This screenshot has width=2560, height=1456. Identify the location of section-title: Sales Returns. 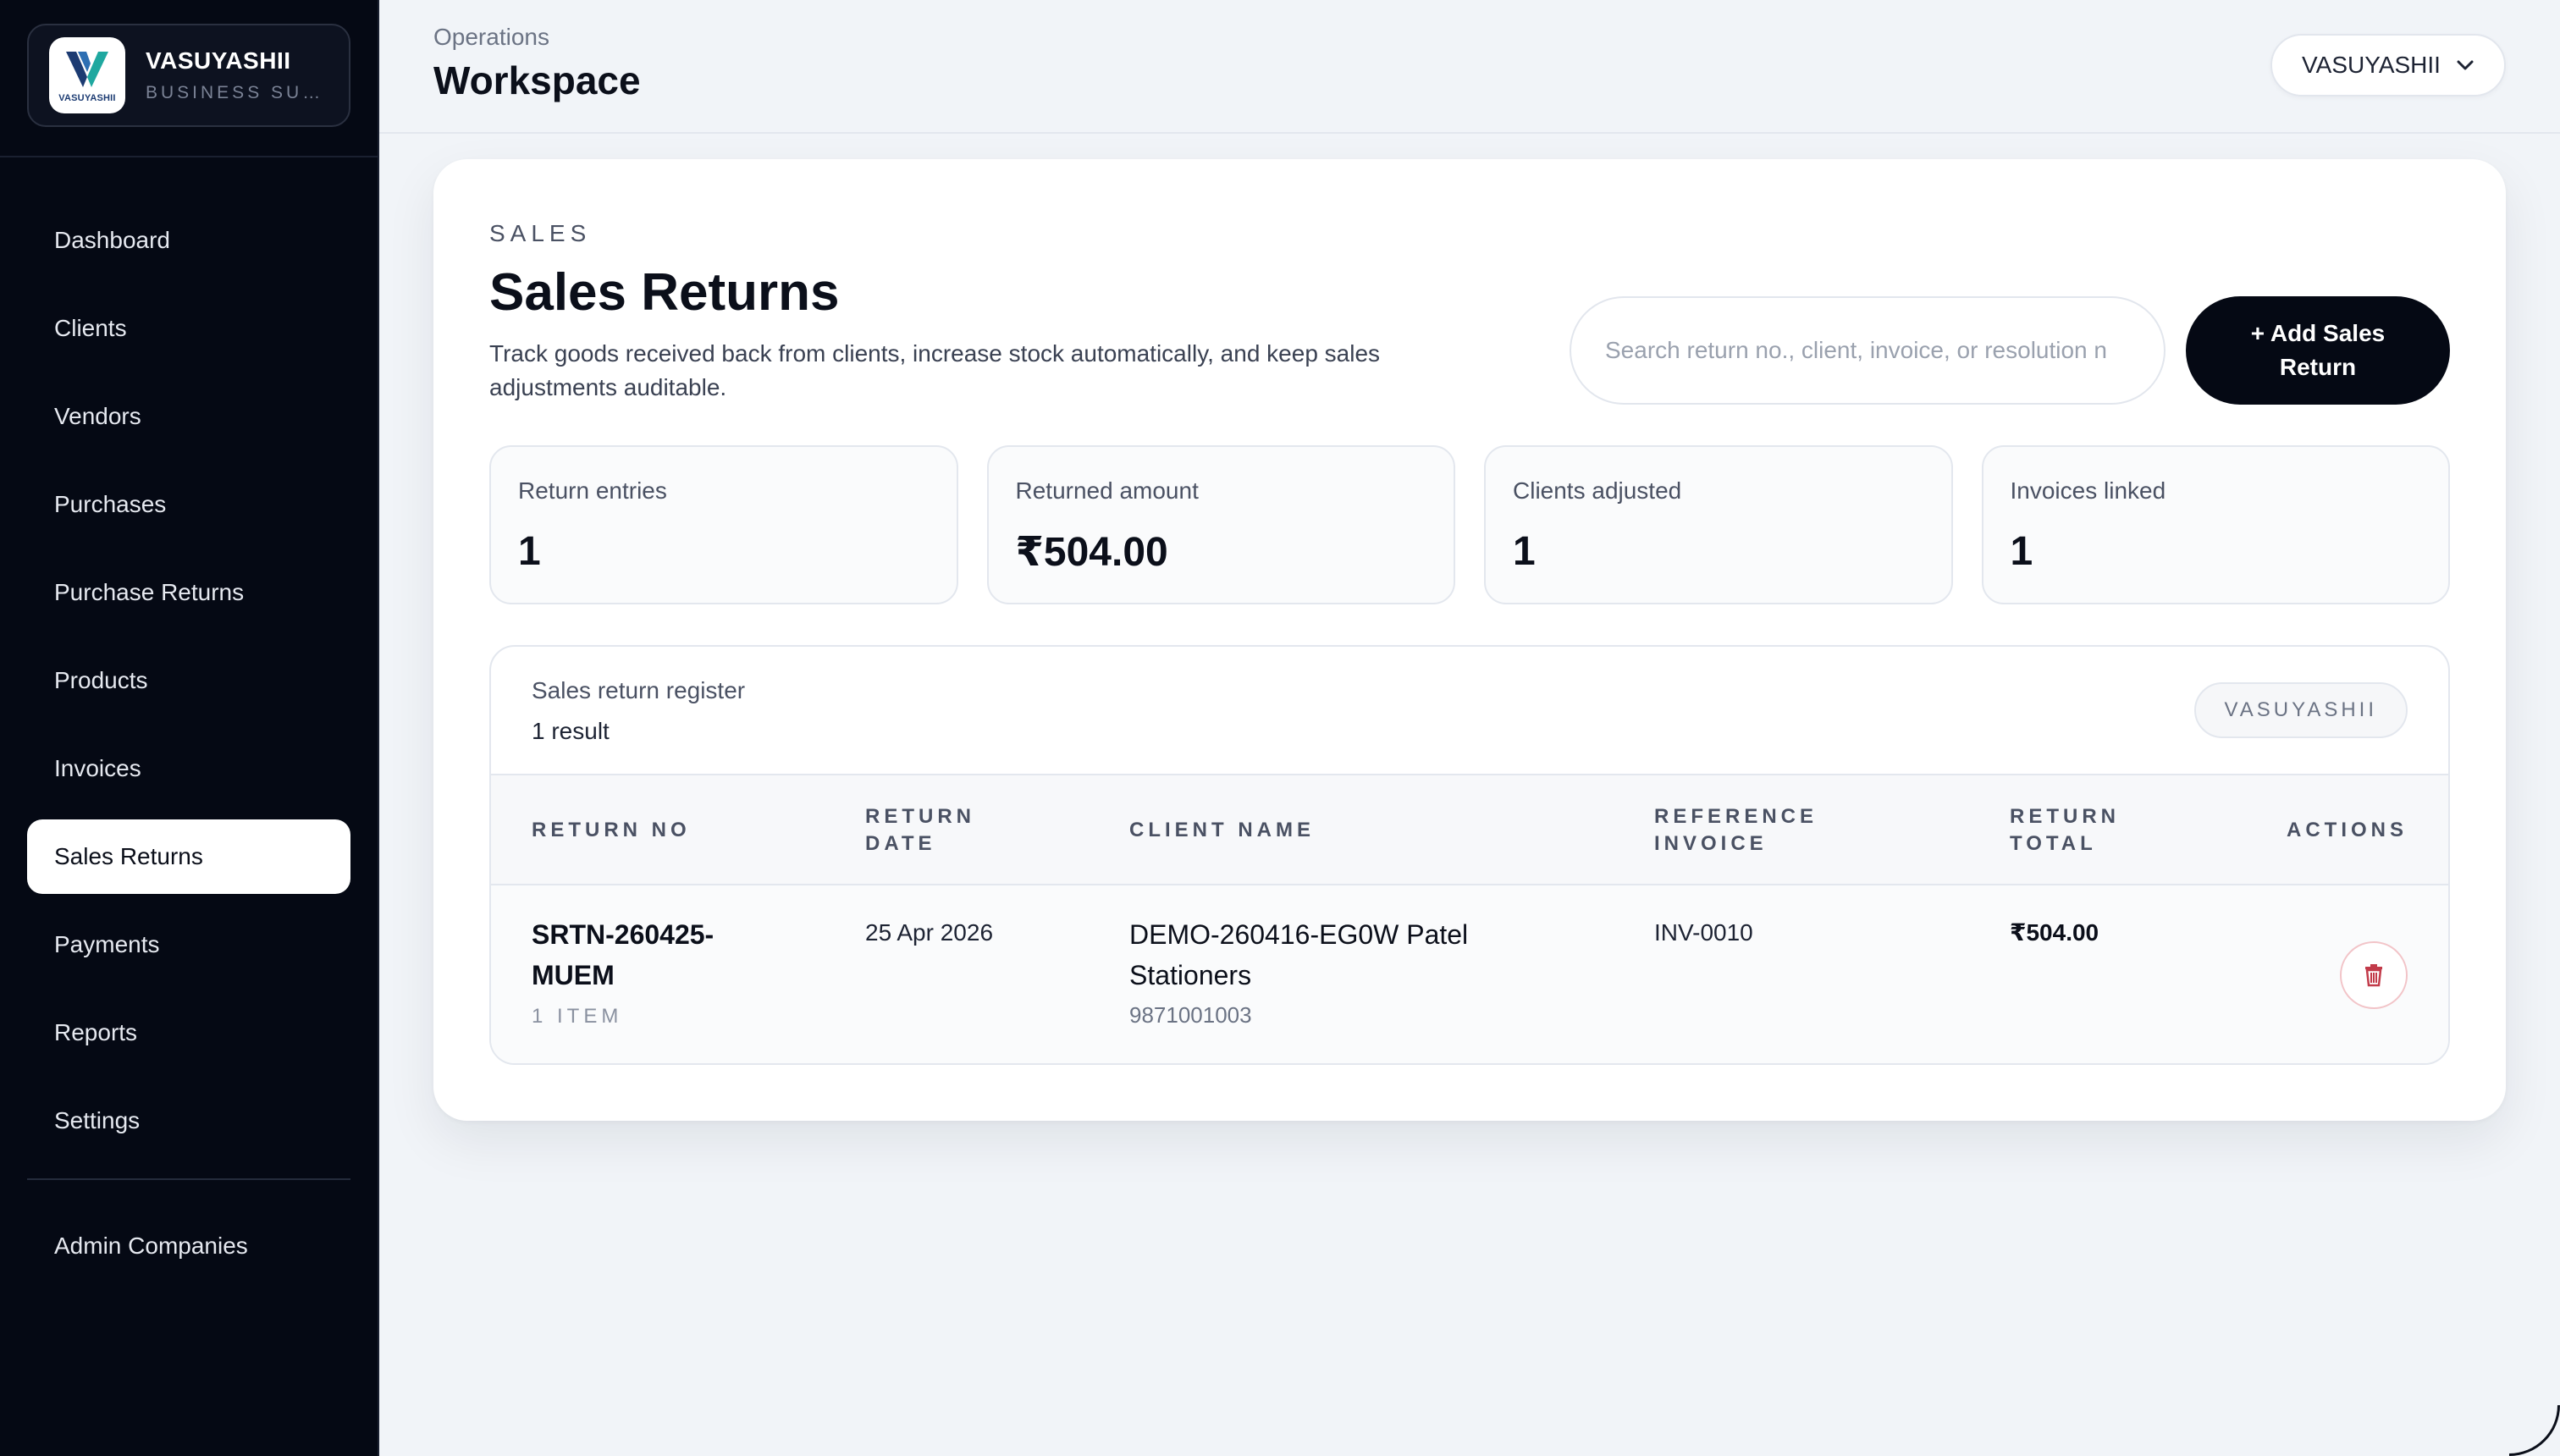
(664, 292).